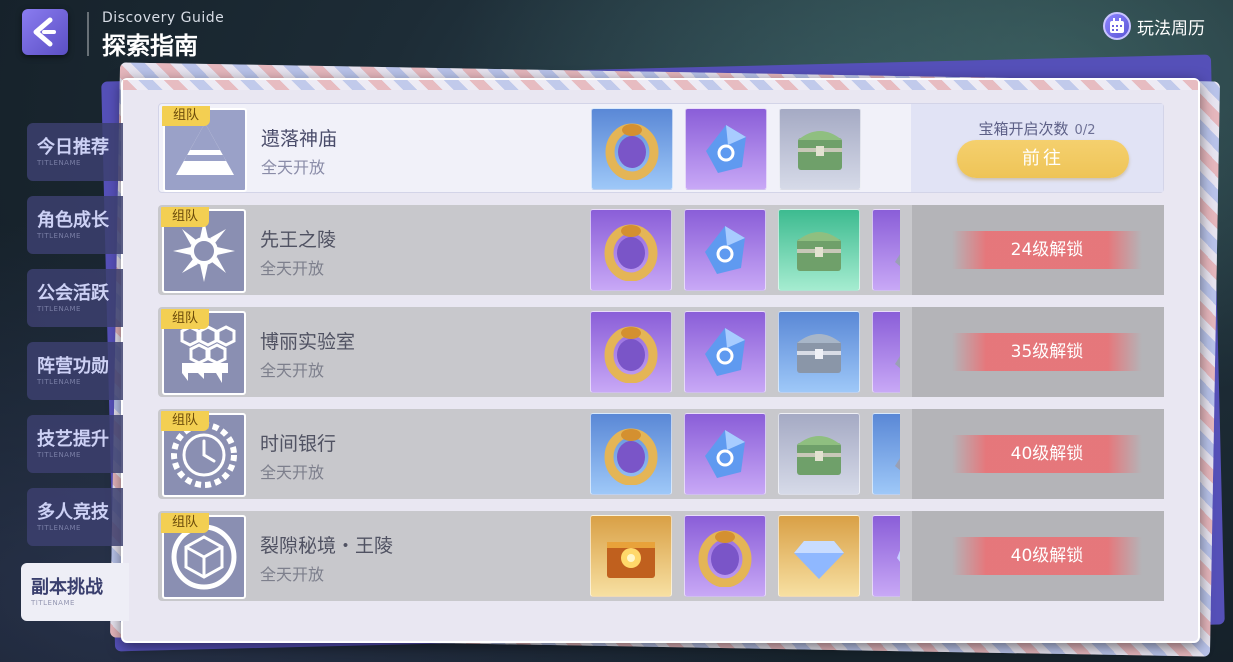 The height and width of the screenshot is (662, 1233). What do you see at coordinates (886, 556) in the screenshot?
I see `shard-icon` at bounding box center [886, 556].